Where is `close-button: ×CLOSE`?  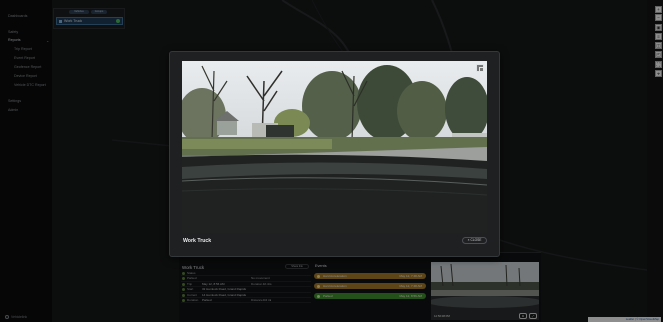 close-button: ×CLOSE is located at coordinates (474, 240).